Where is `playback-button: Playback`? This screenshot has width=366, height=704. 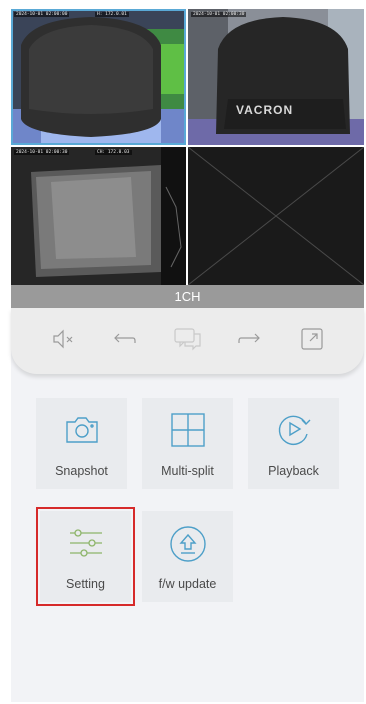 playback-button: Playback is located at coordinates (293, 443).